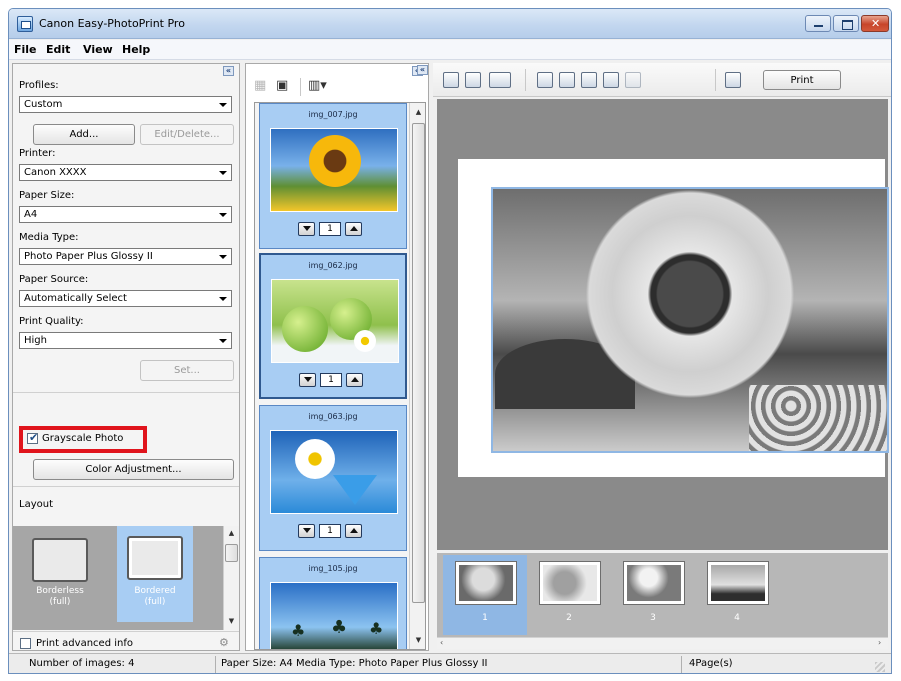 The height and width of the screenshot is (681, 901). What do you see at coordinates (500, 80) in the screenshot?
I see `layout-menu-icon` at bounding box center [500, 80].